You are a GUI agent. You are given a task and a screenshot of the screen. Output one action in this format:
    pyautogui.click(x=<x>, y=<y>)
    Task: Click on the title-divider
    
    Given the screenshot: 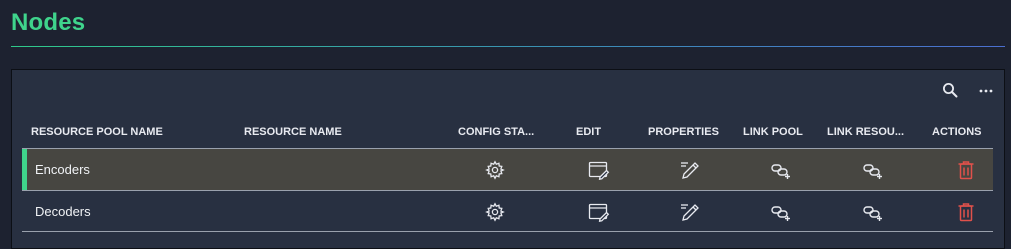 What is the action you would take?
    pyautogui.click(x=508, y=46)
    